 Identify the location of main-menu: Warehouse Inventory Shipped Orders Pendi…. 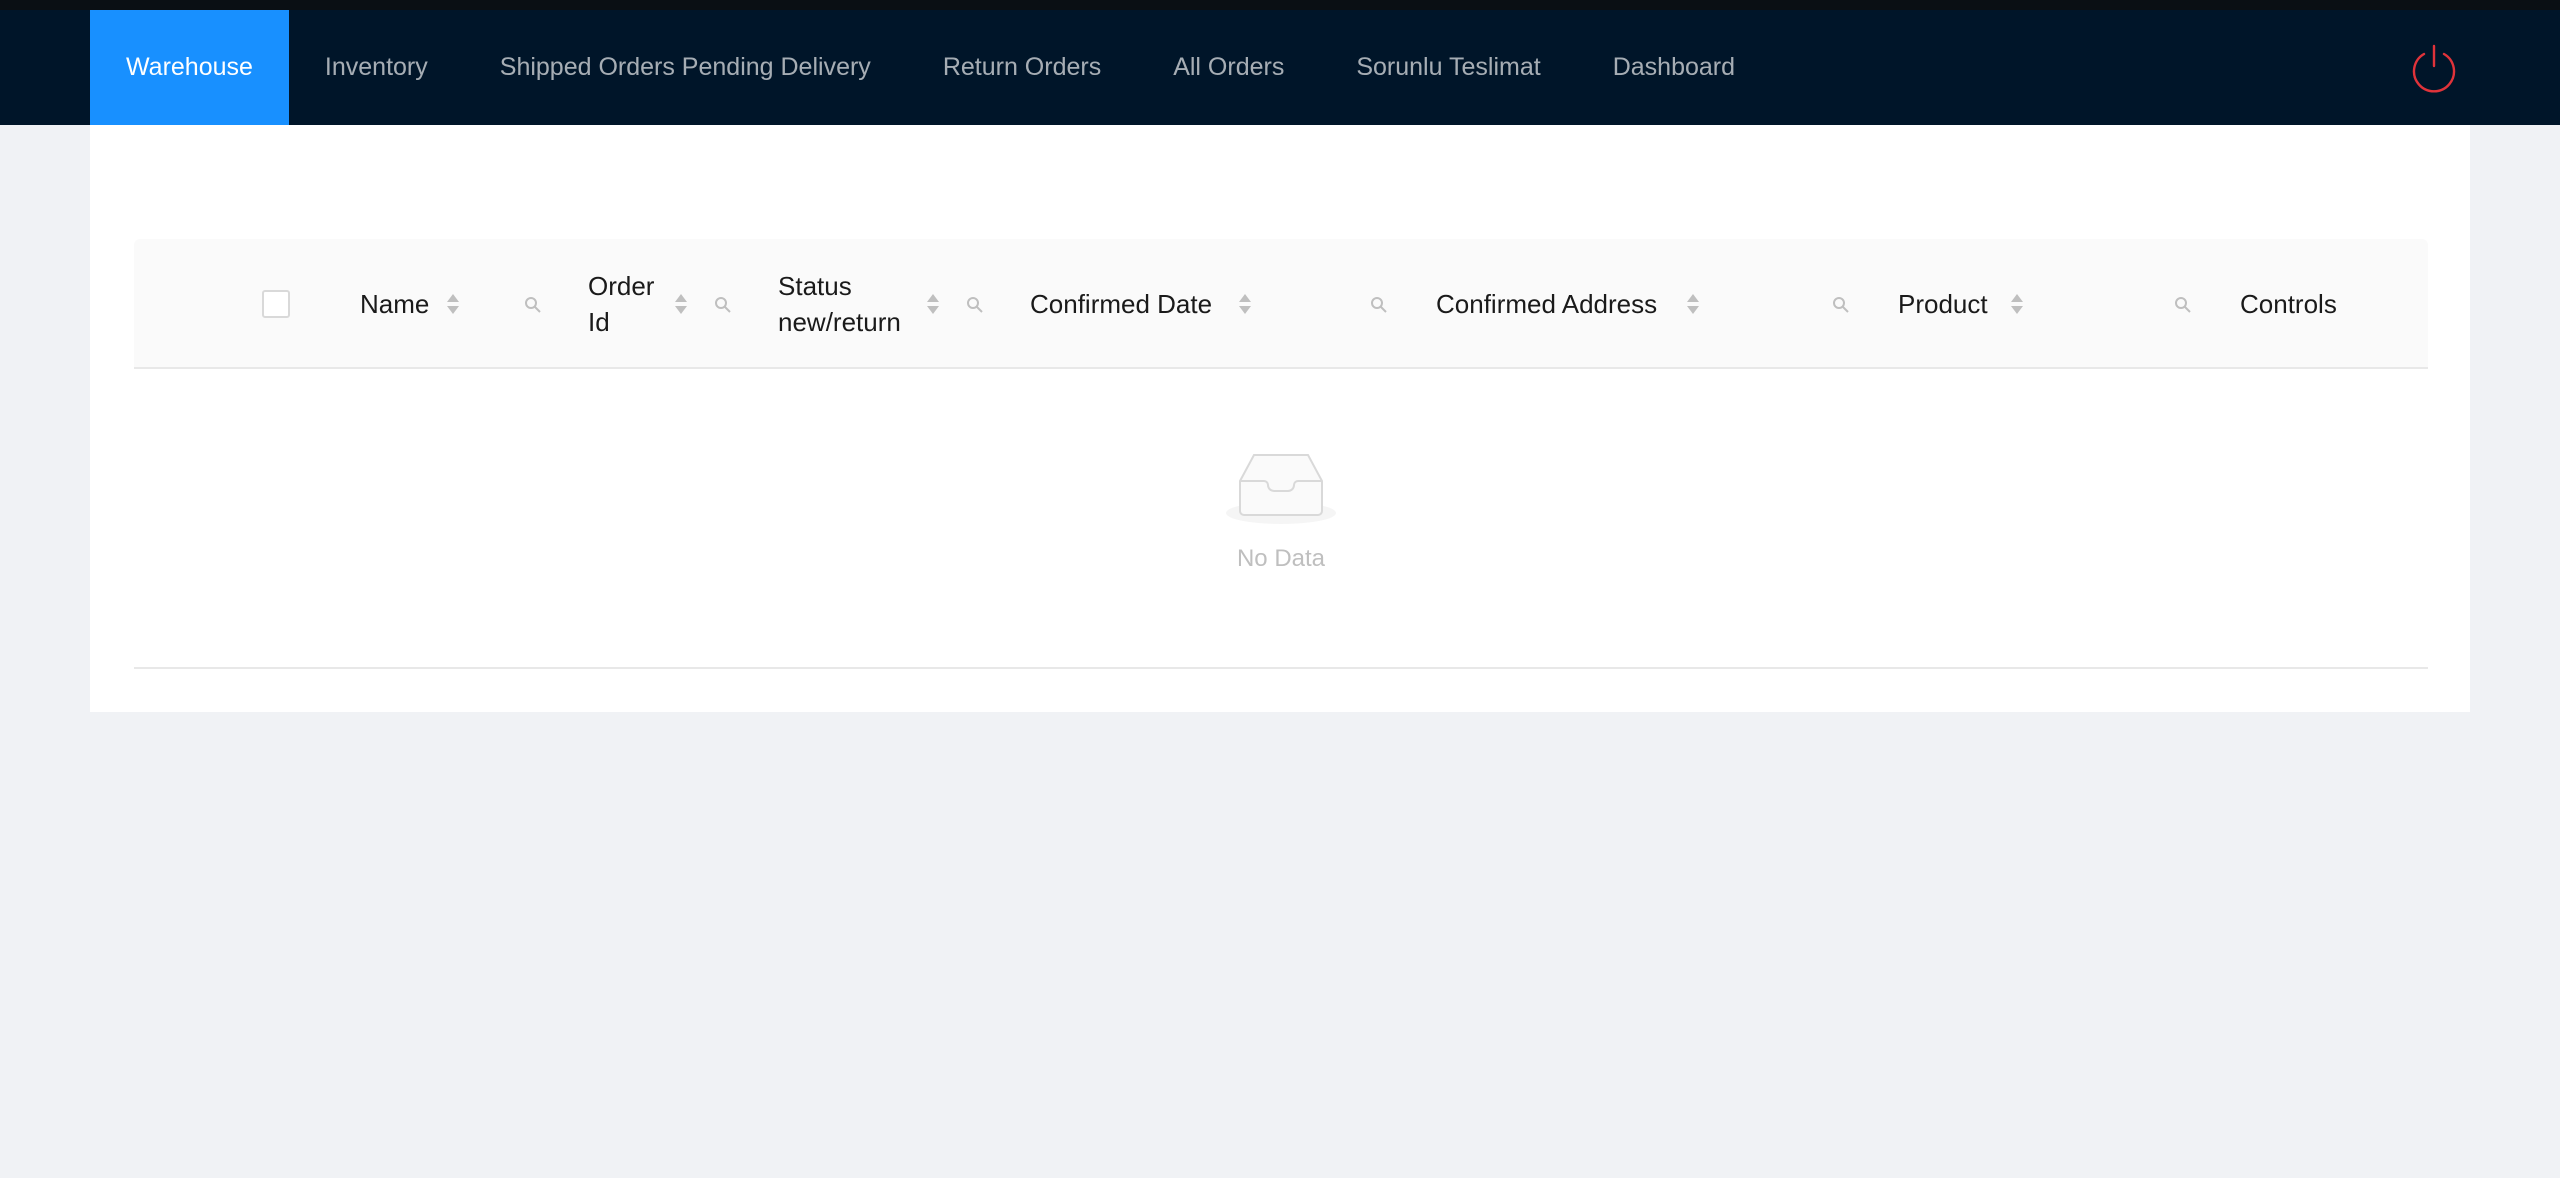
(930, 67).